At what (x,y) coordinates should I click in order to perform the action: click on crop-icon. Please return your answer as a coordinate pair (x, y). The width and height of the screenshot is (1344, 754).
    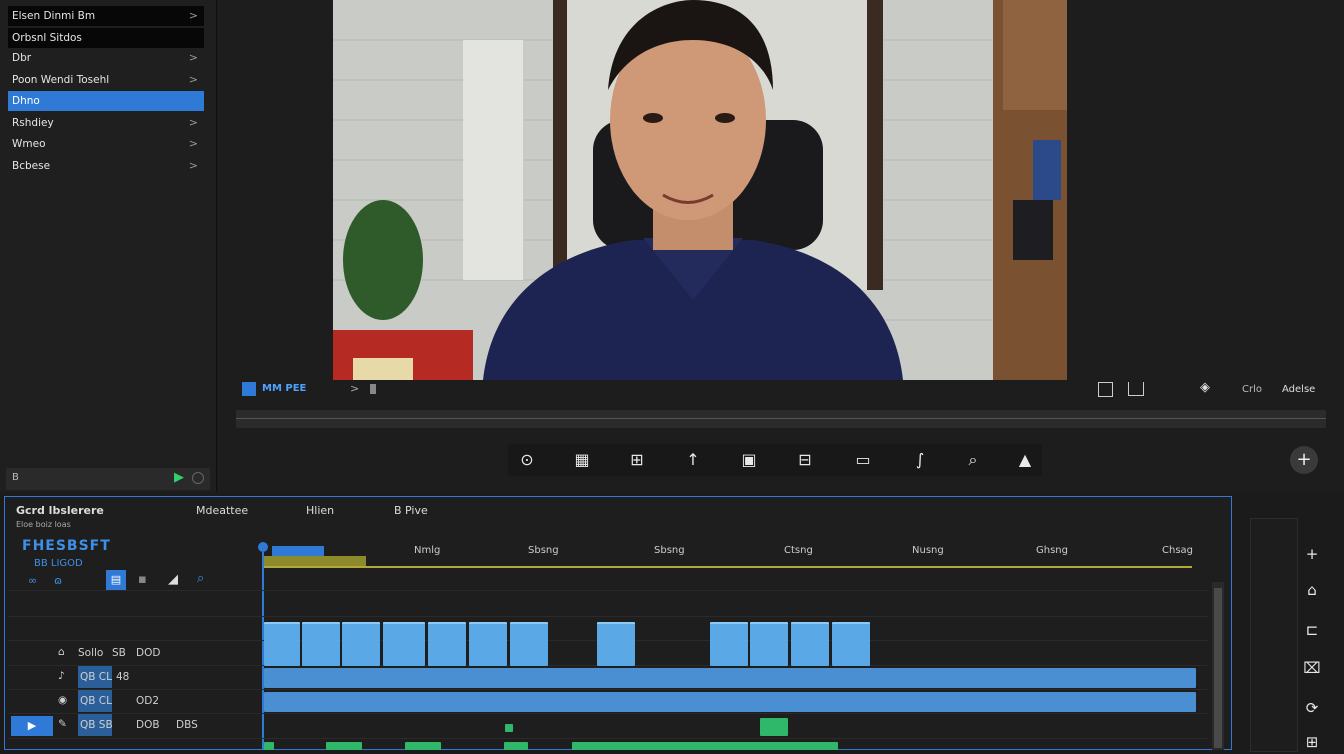
    Looking at the image, I should click on (1136, 389).